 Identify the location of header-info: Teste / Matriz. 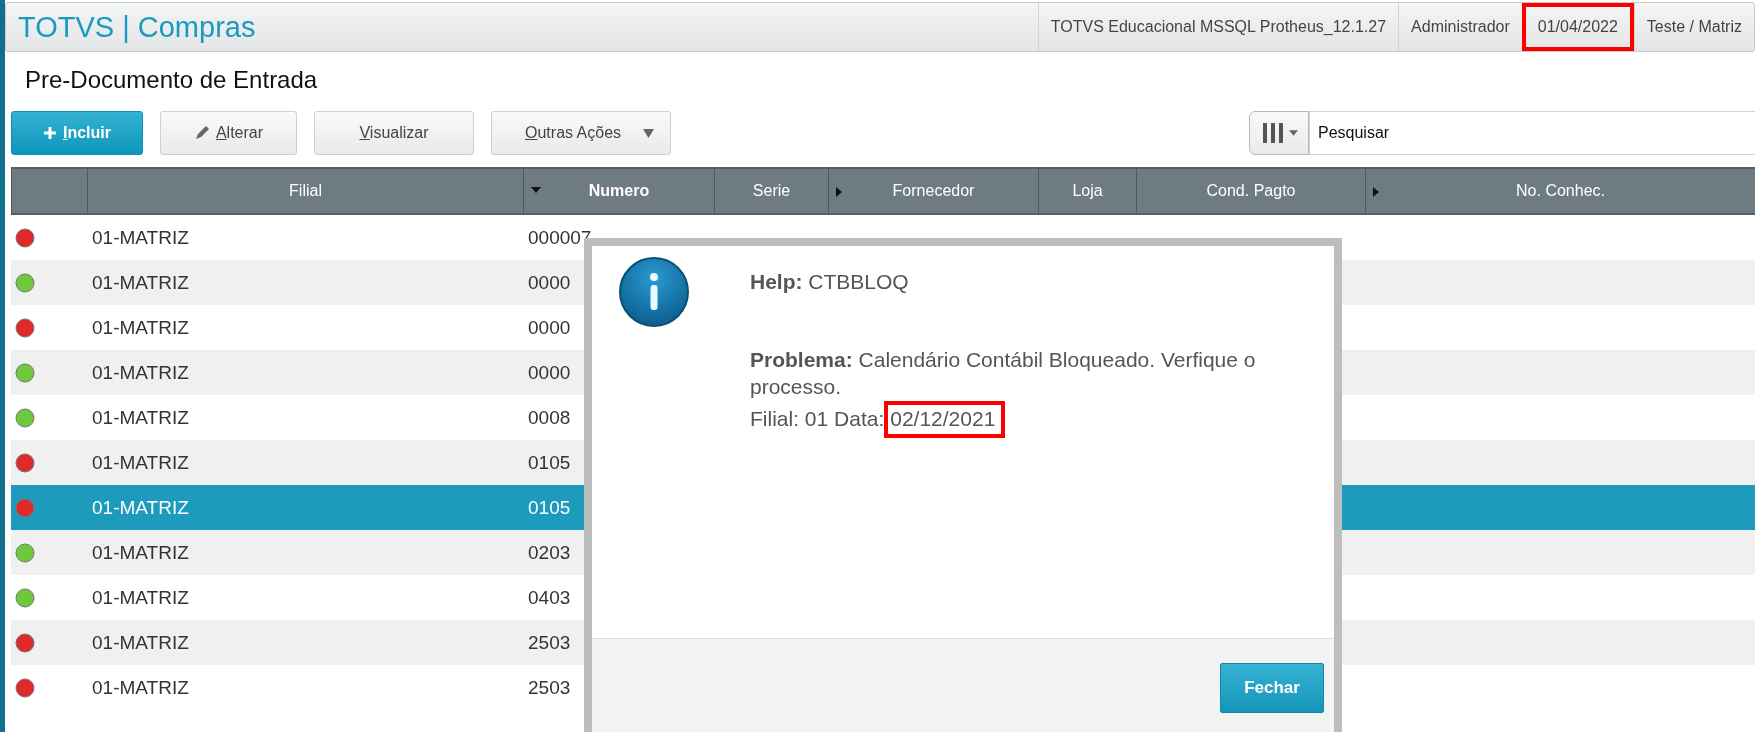
(1693, 27).